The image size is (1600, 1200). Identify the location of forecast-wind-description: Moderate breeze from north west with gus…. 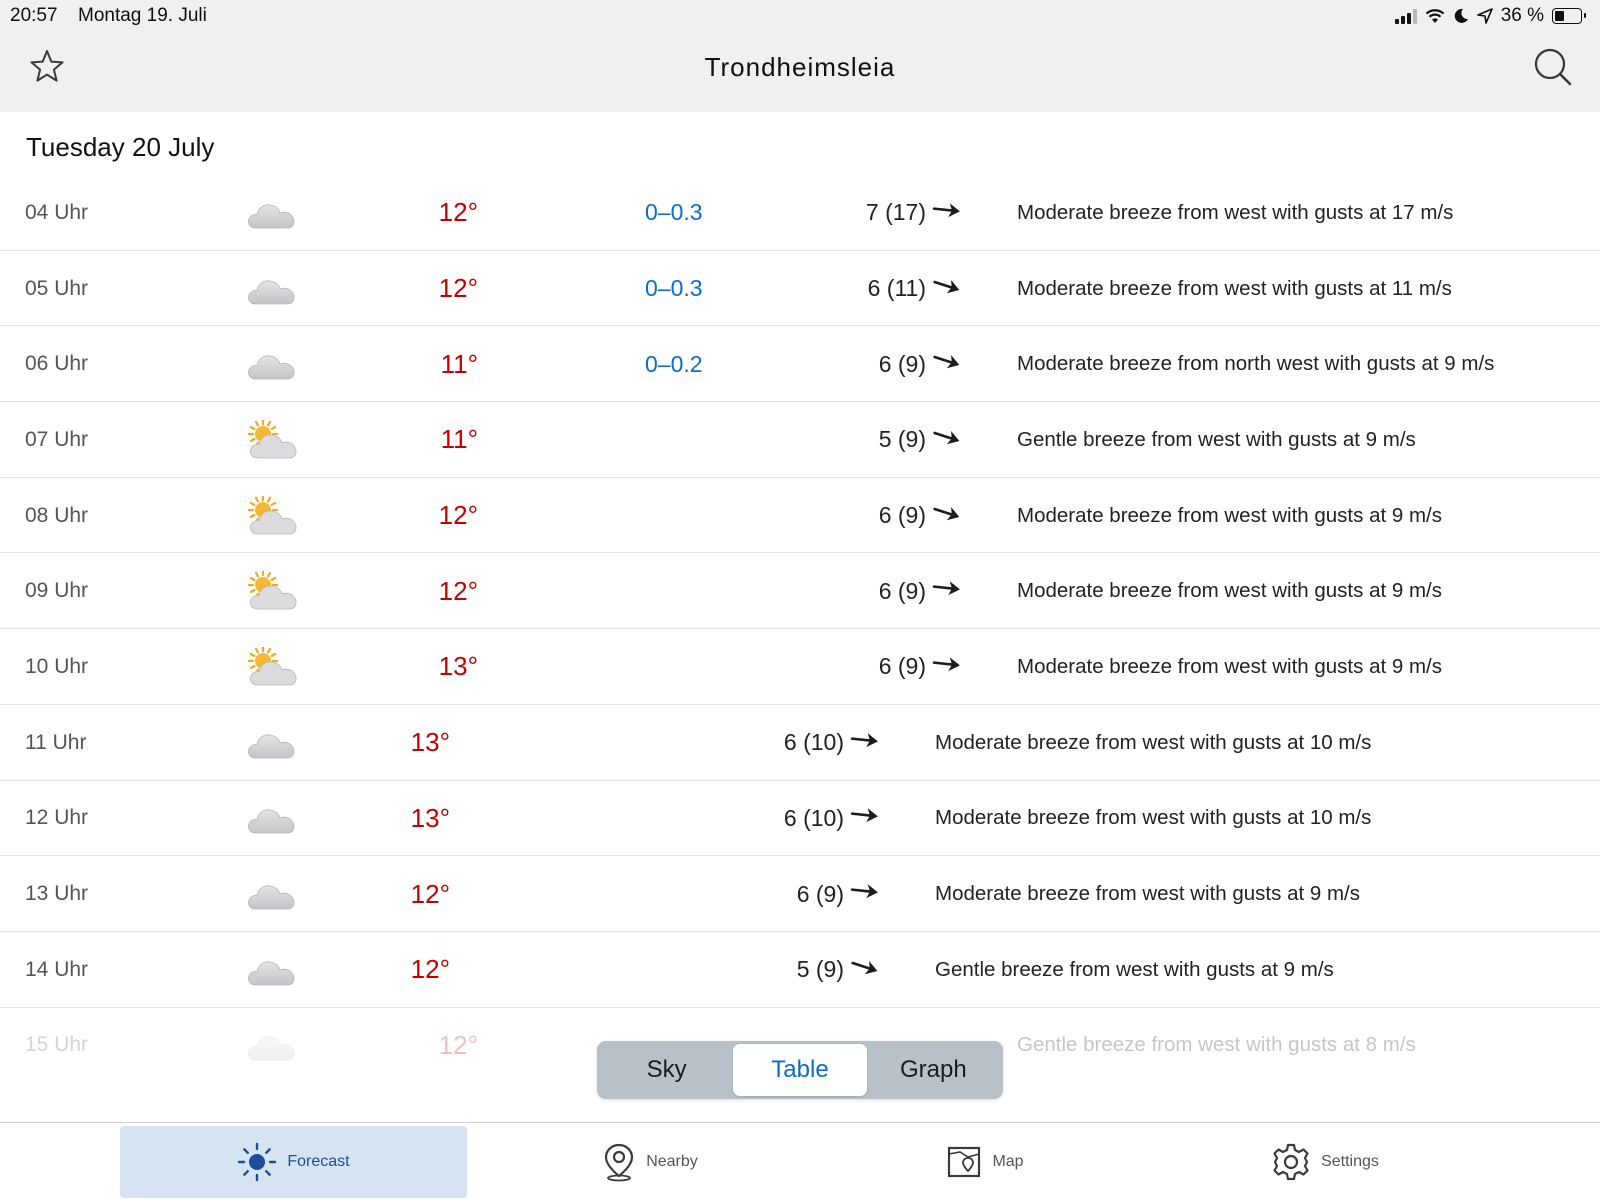
(1256, 364).